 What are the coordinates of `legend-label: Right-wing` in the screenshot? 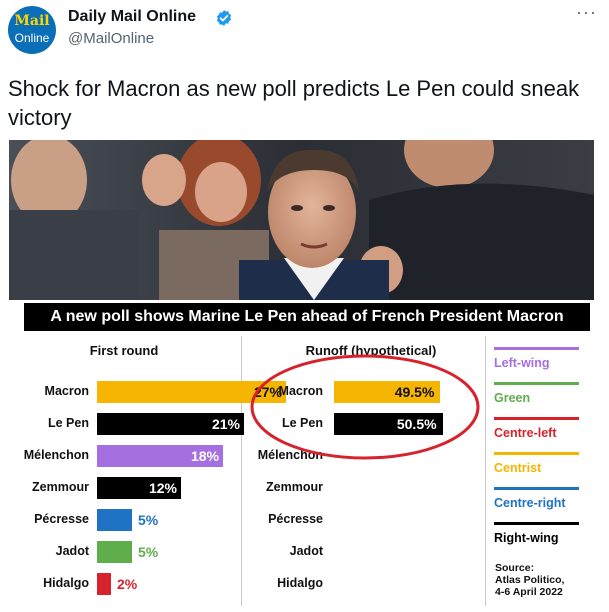 It's located at (526, 538).